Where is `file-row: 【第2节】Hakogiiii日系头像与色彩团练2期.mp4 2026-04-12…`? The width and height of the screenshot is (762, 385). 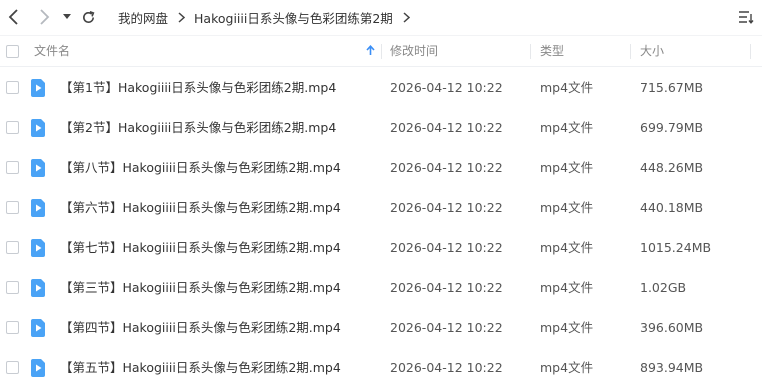
file-row: 【第2节】Hakogiiii日系头像与色彩团练2期.mp4 2026-04-12… is located at coordinates (381, 128).